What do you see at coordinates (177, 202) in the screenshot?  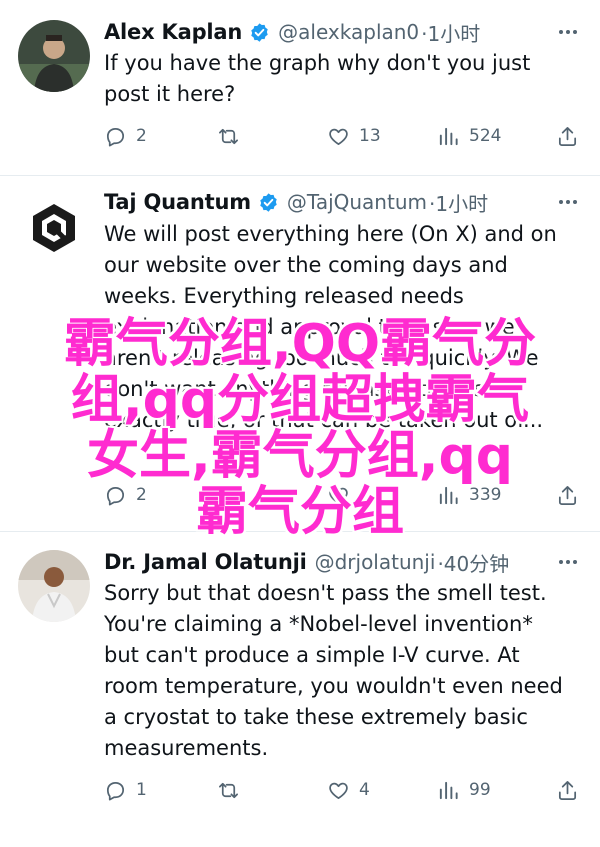 I see `author-name: Taj Quantum` at bounding box center [177, 202].